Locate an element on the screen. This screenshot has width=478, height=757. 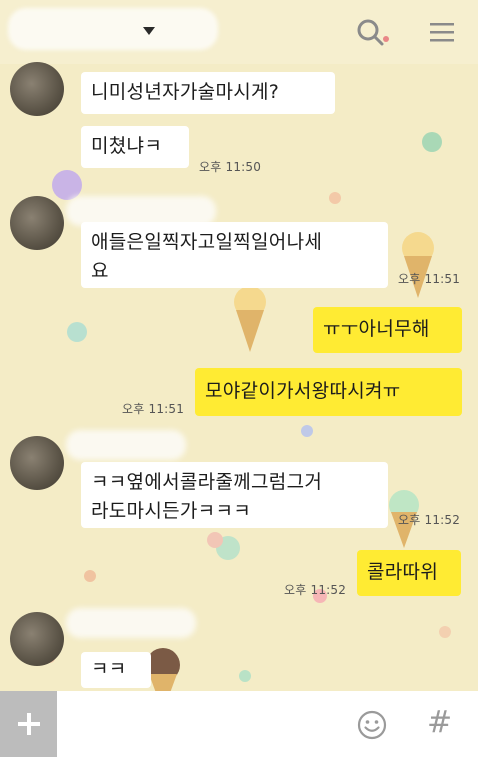
message-bubble: 니미성년자가술마시게? is located at coordinates (208, 93).